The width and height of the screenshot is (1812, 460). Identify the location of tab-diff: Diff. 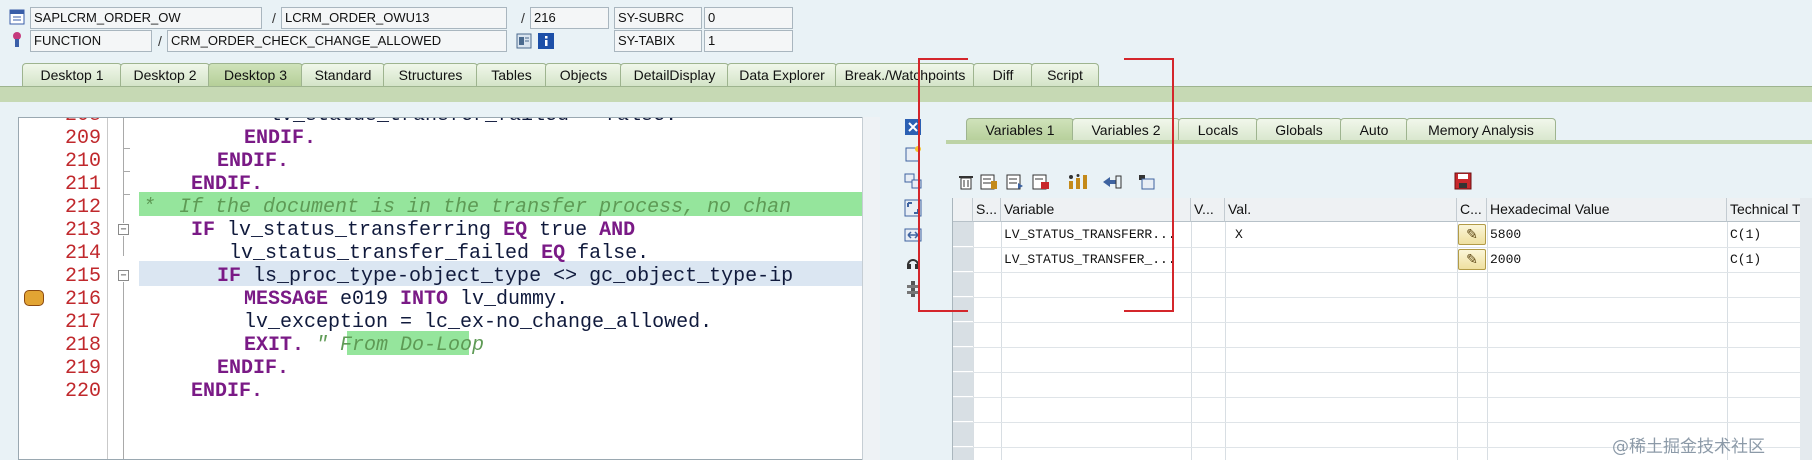
(1003, 74).